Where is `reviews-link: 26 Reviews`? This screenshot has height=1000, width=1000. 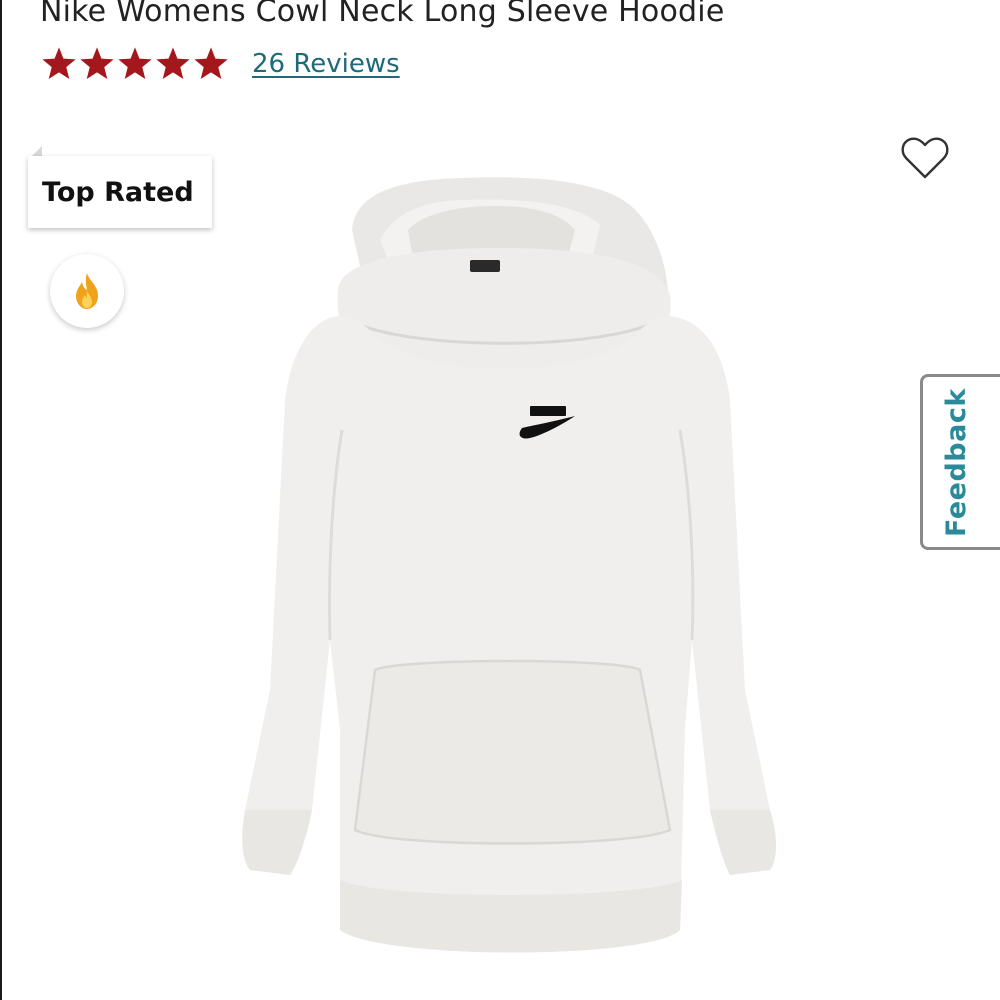
reviews-link: 26 Reviews is located at coordinates (326, 64).